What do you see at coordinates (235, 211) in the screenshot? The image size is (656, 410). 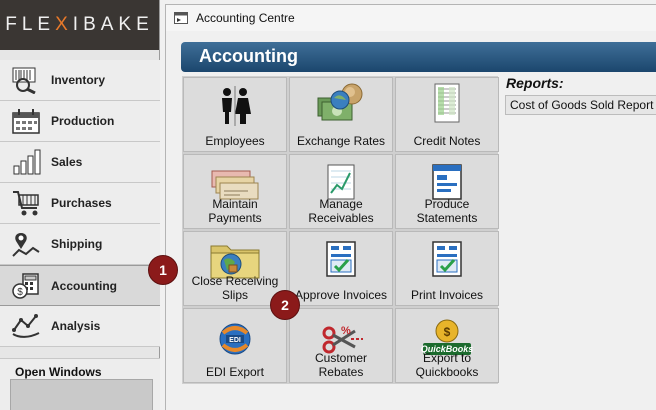 I see `tile-label: Maintain Payments` at bounding box center [235, 211].